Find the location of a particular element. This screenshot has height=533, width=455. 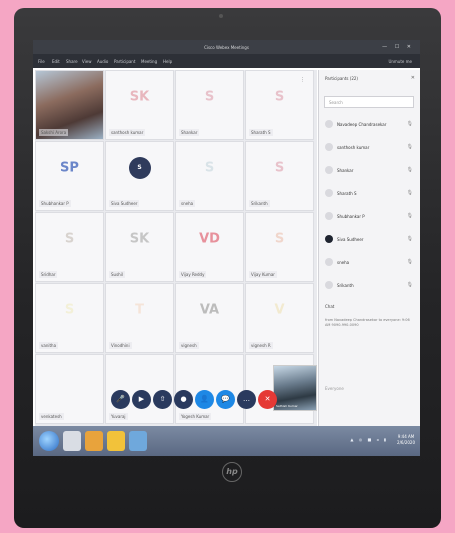

record-icon: ● is located at coordinates (183, 399).